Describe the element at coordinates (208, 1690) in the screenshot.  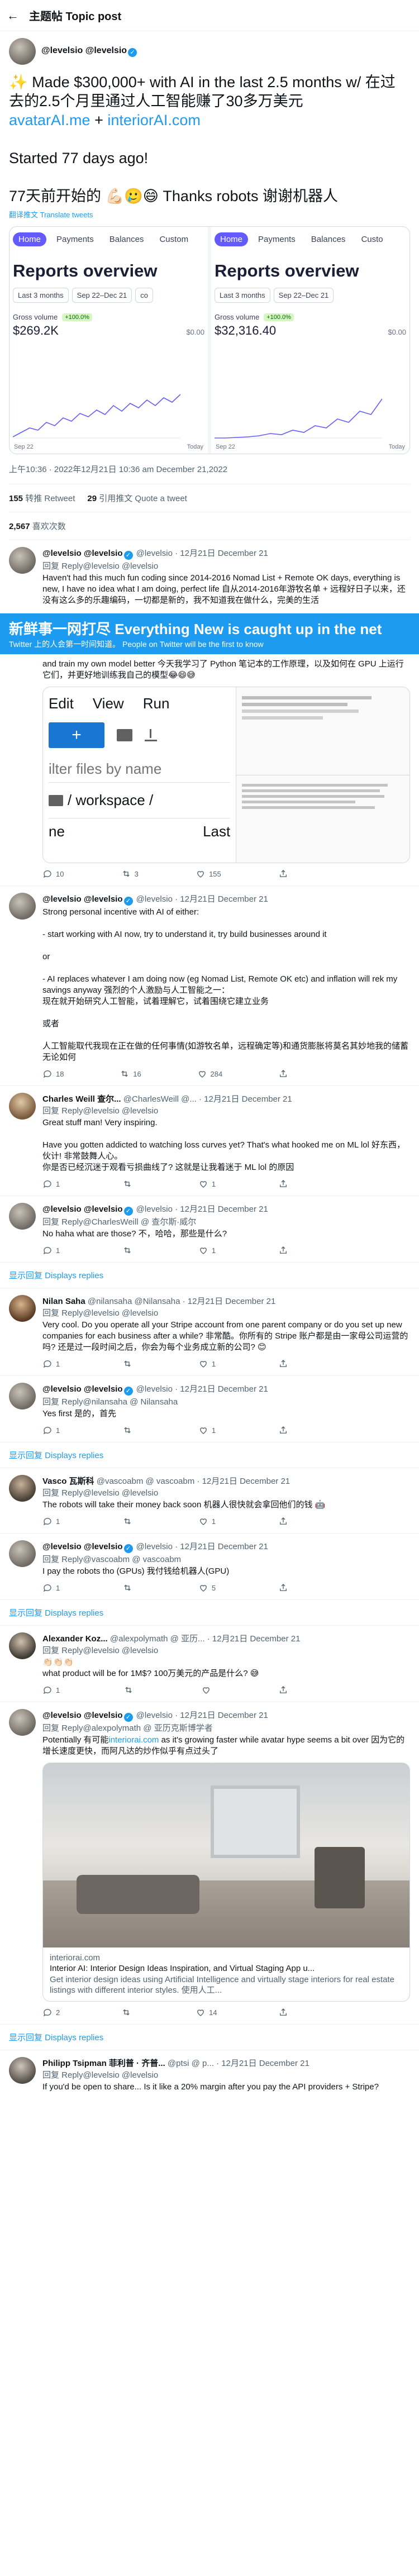
I see `like-action` at that location.